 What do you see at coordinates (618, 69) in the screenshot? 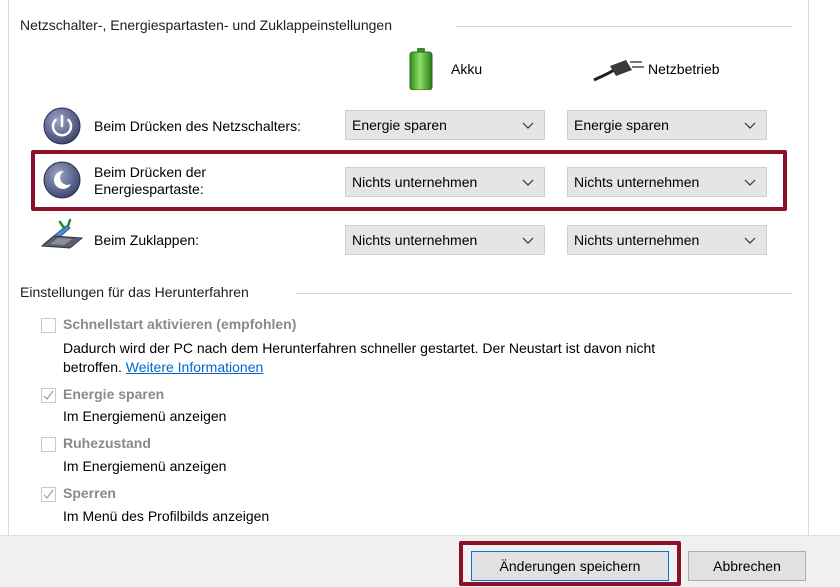
I see `power-plug-icon` at bounding box center [618, 69].